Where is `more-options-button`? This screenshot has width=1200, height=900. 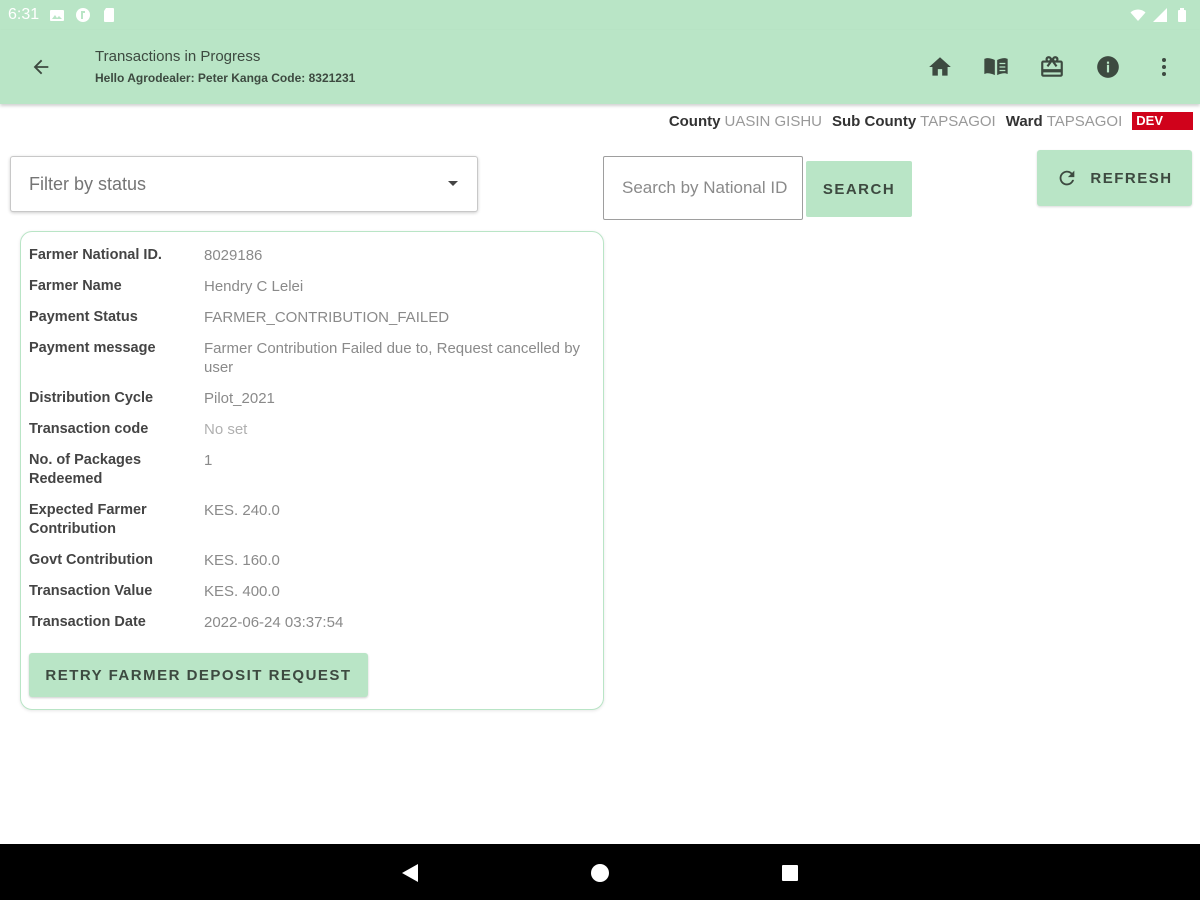 more-options-button is located at coordinates (1164, 67).